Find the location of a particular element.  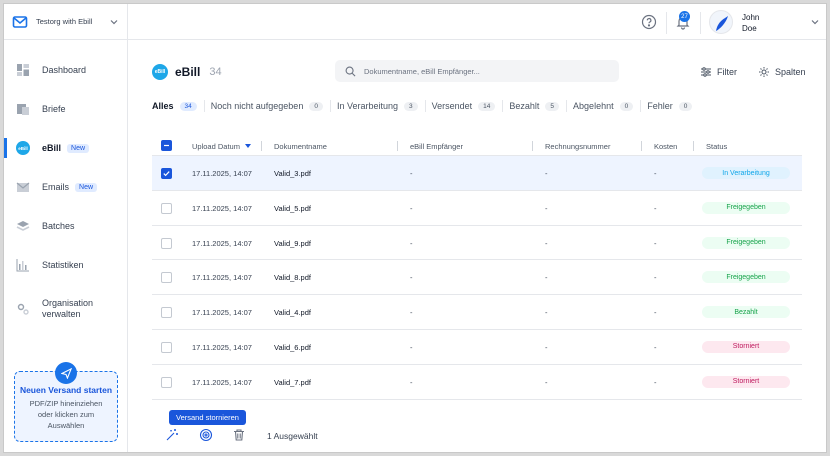

search-bar is located at coordinates (477, 71).